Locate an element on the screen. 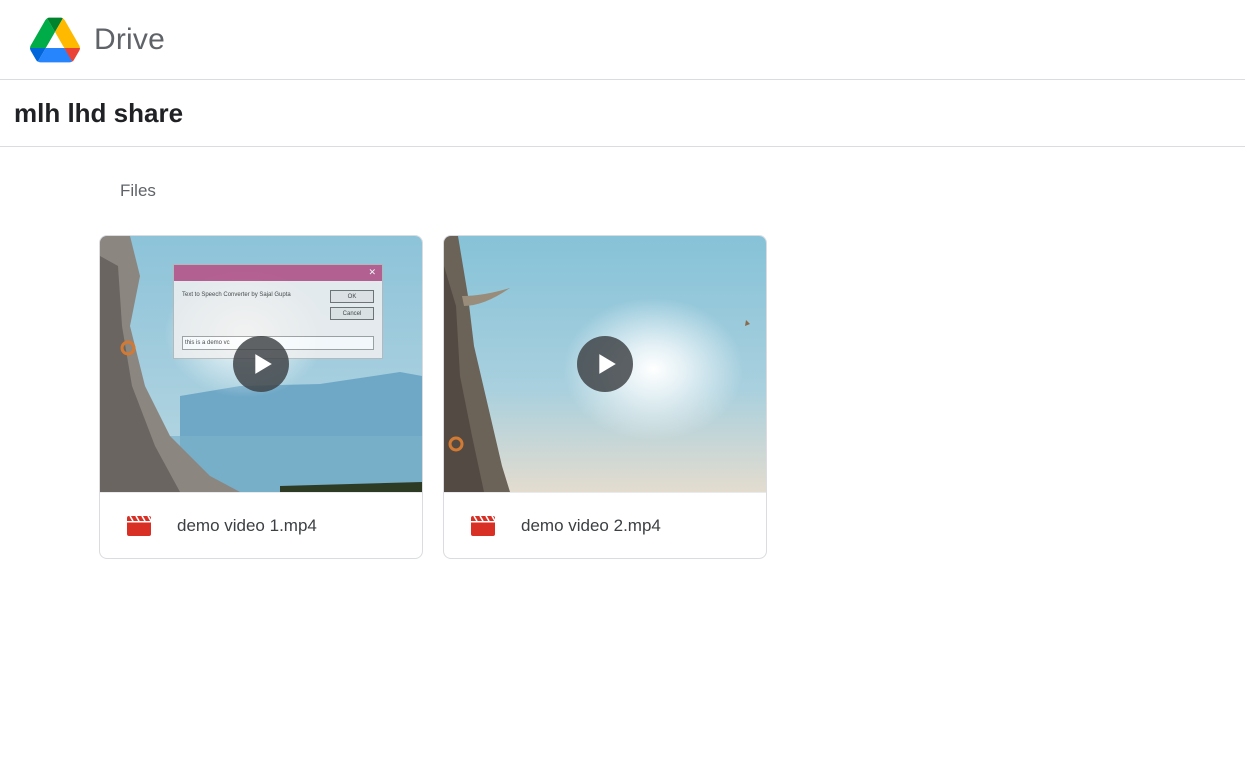 This screenshot has height=766, width=1245. video-thumbnail is located at coordinates (605, 364).